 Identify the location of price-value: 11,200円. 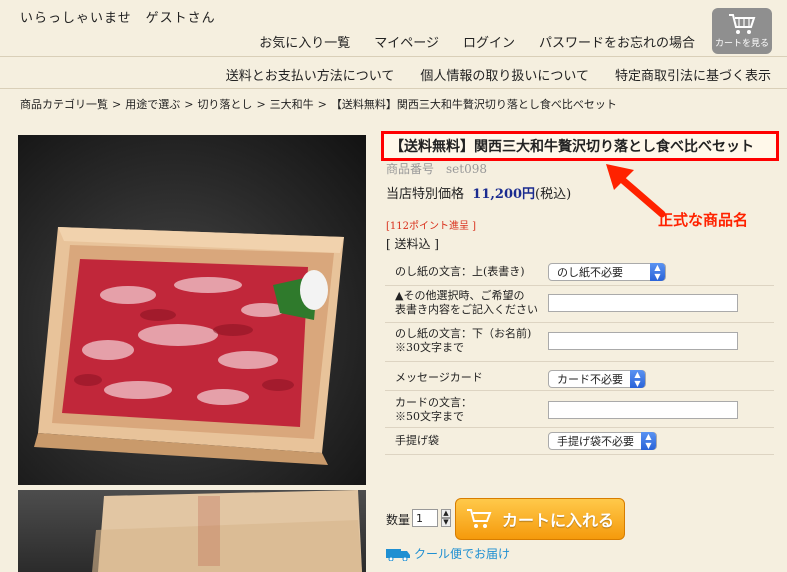
(504, 194).